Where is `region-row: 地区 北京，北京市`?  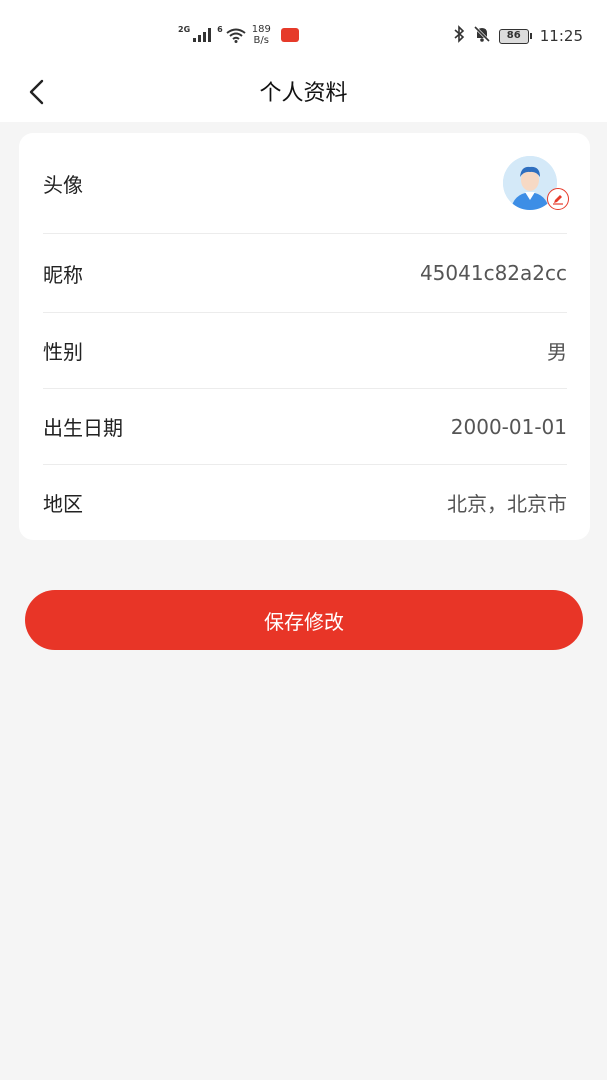 region-row: 地区 北京，北京市 is located at coordinates (305, 502).